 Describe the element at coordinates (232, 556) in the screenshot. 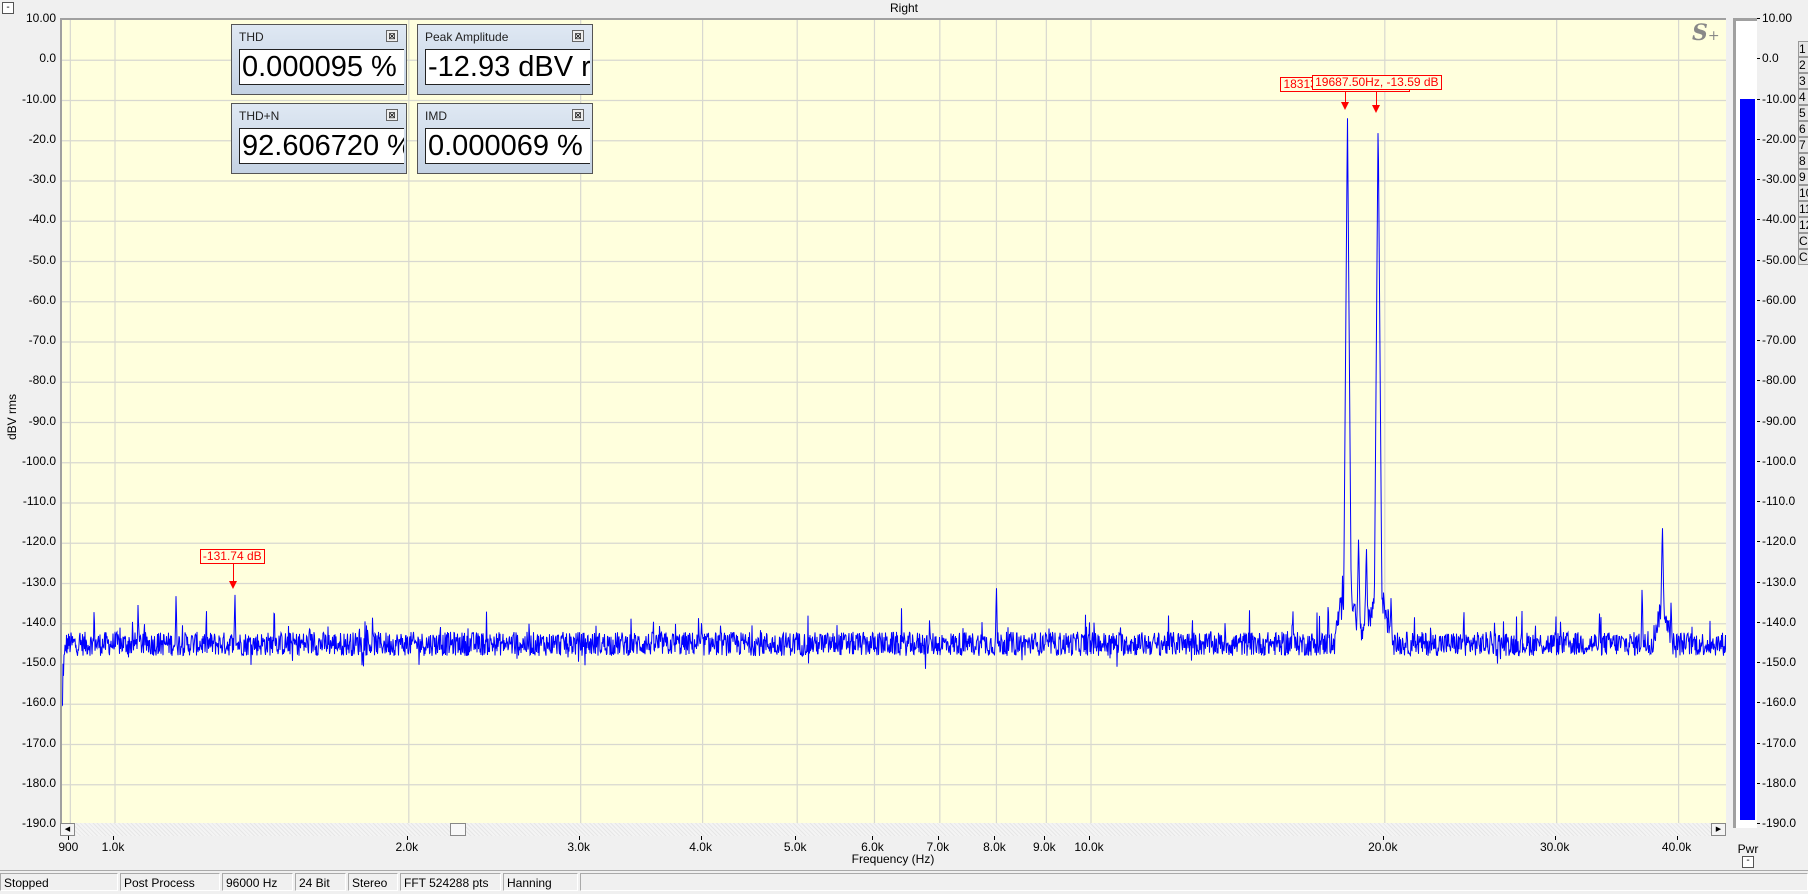

I see `marker-label: -131.74 dB` at that location.